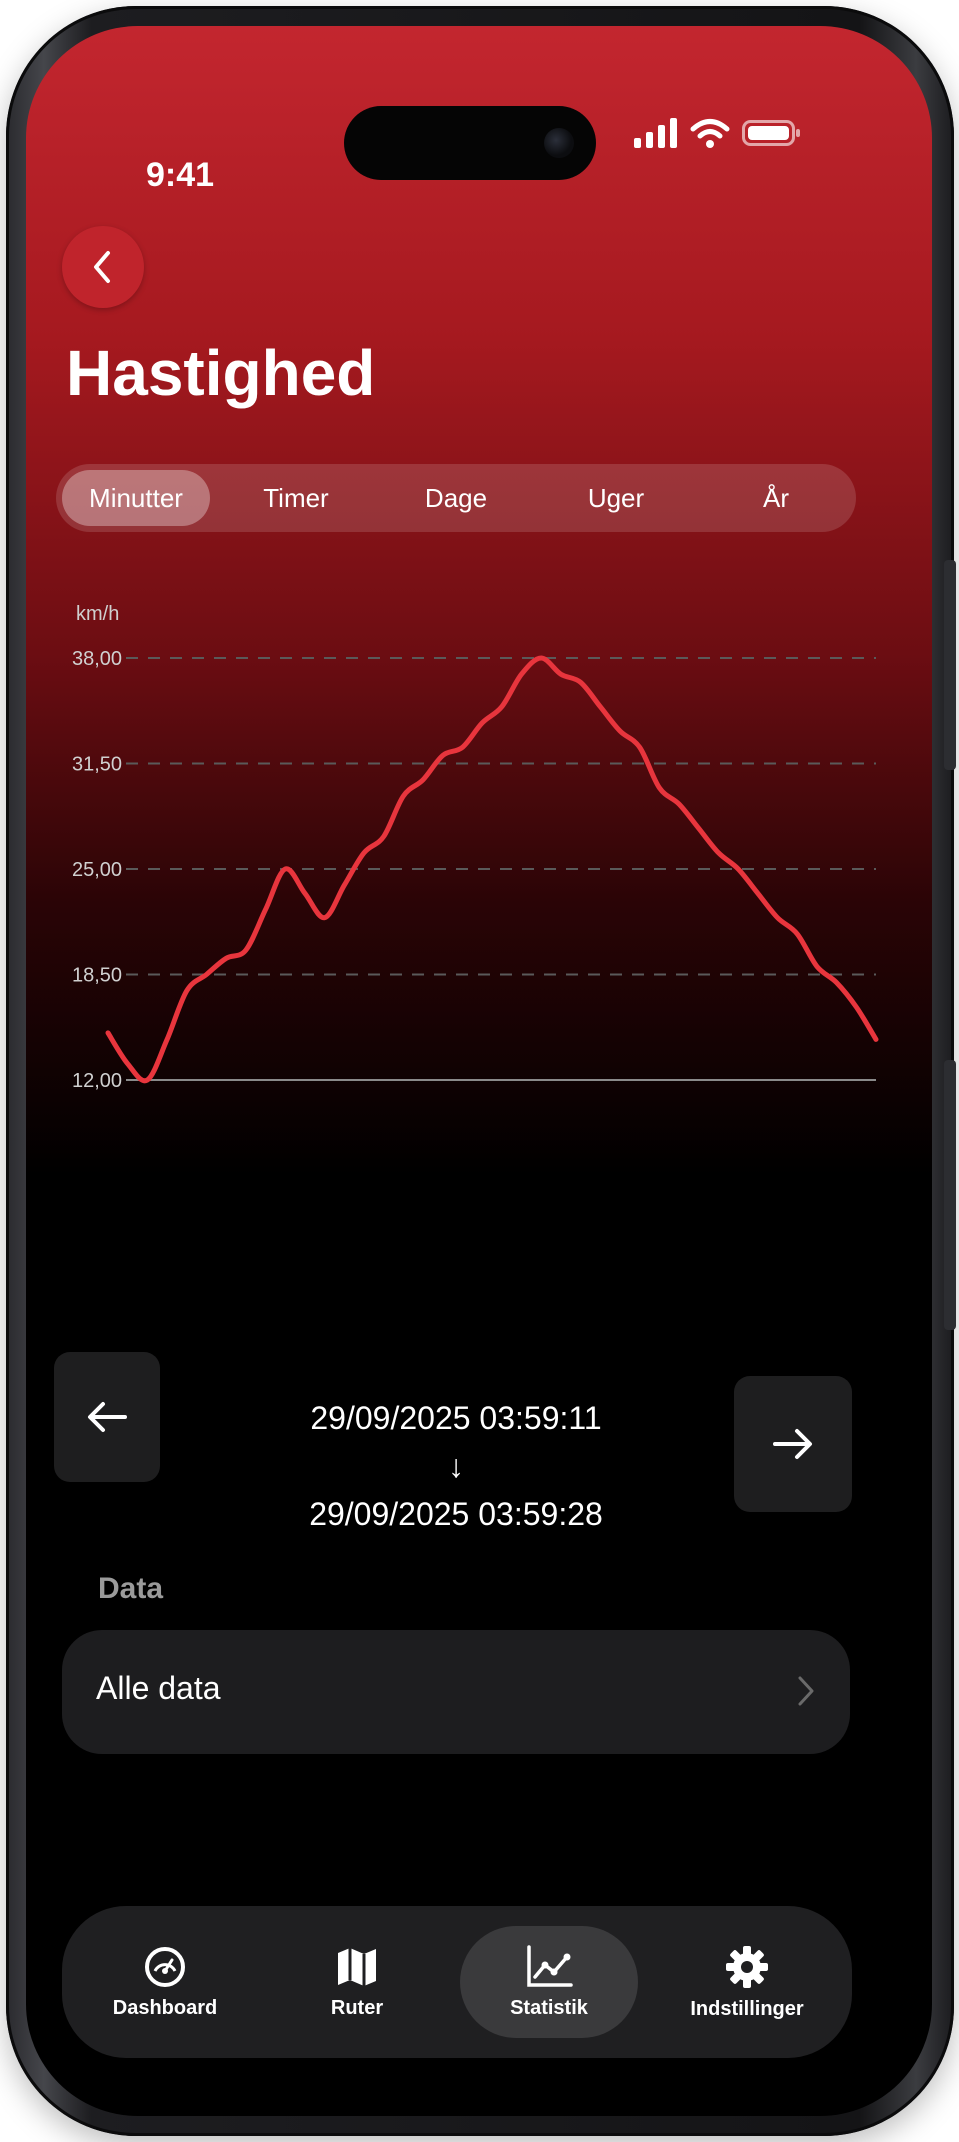 This screenshot has width=959, height=2142. Describe the element at coordinates (950, 1195) in the screenshot. I see `side-button-bottom` at that location.